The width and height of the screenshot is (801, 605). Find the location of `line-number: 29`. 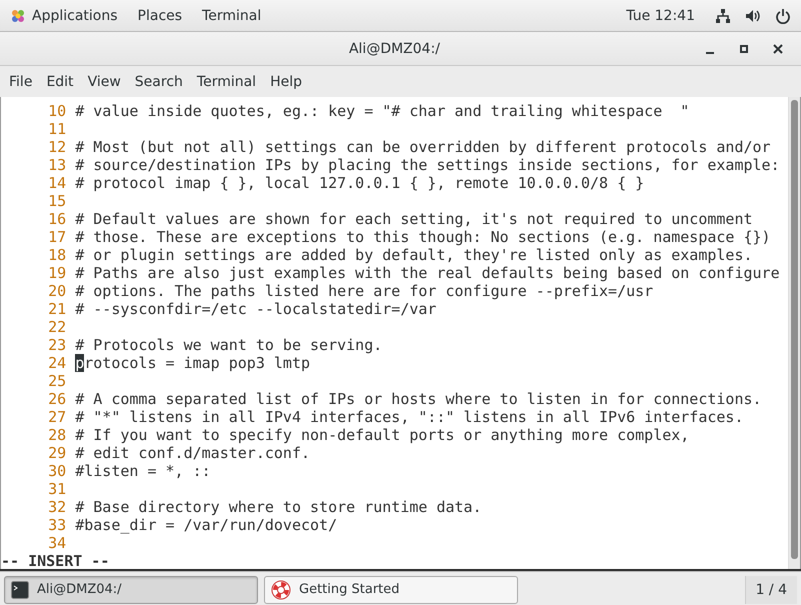

line-number: 29 is located at coordinates (57, 453).